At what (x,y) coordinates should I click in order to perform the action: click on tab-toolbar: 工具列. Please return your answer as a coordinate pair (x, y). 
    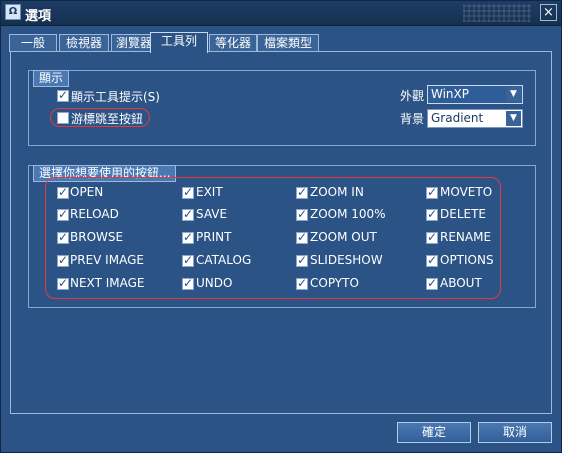
    Looking at the image, I should click on (179, 42).